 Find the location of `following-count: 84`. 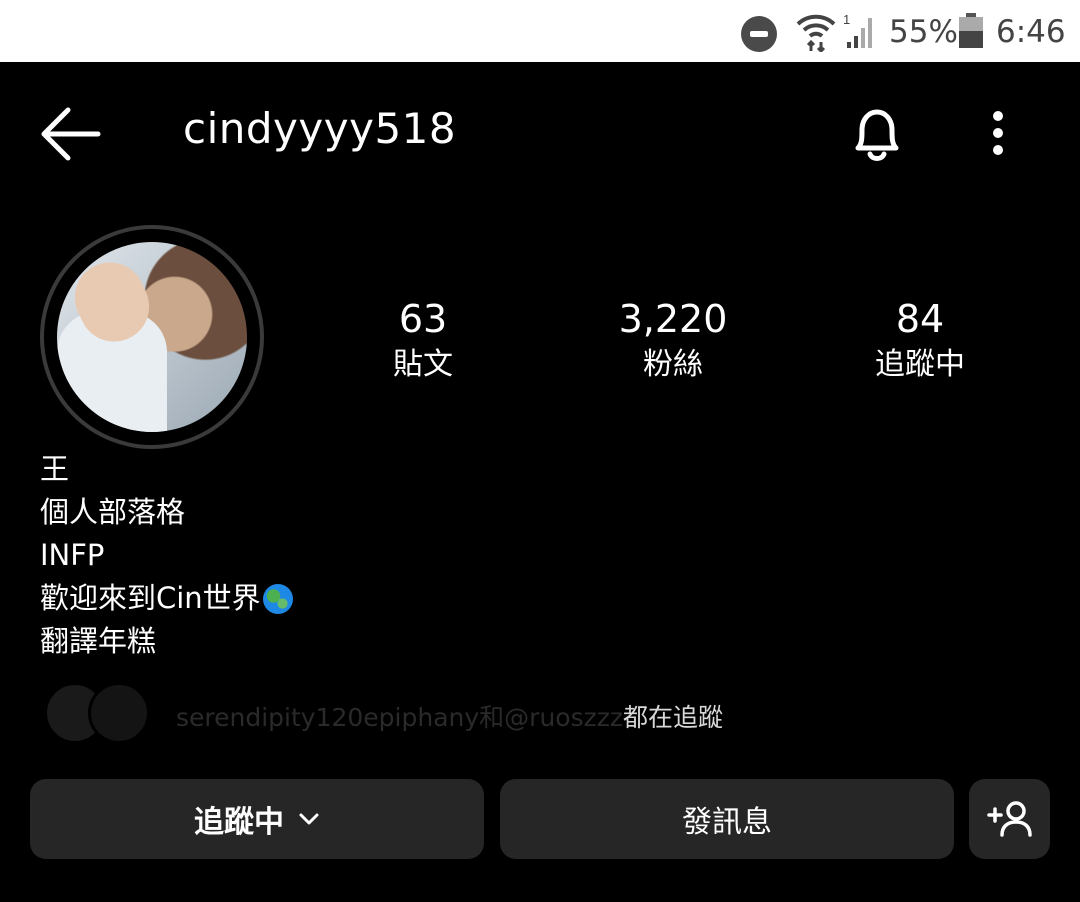

following-count: 84 is located at coordinates (920, 319).